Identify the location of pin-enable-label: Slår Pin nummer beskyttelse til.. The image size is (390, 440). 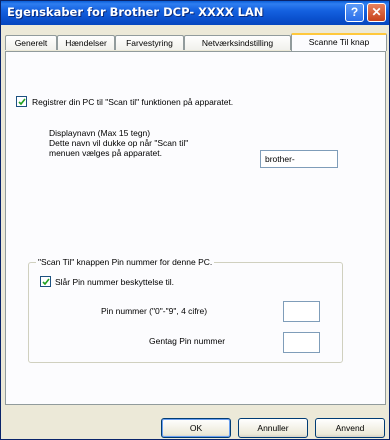
(114, 282).